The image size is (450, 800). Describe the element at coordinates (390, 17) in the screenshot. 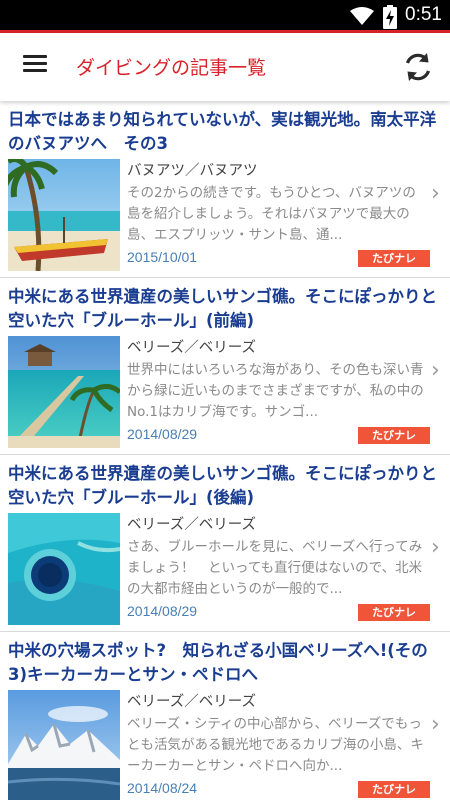

I see `battery-charging-icon` at that location.